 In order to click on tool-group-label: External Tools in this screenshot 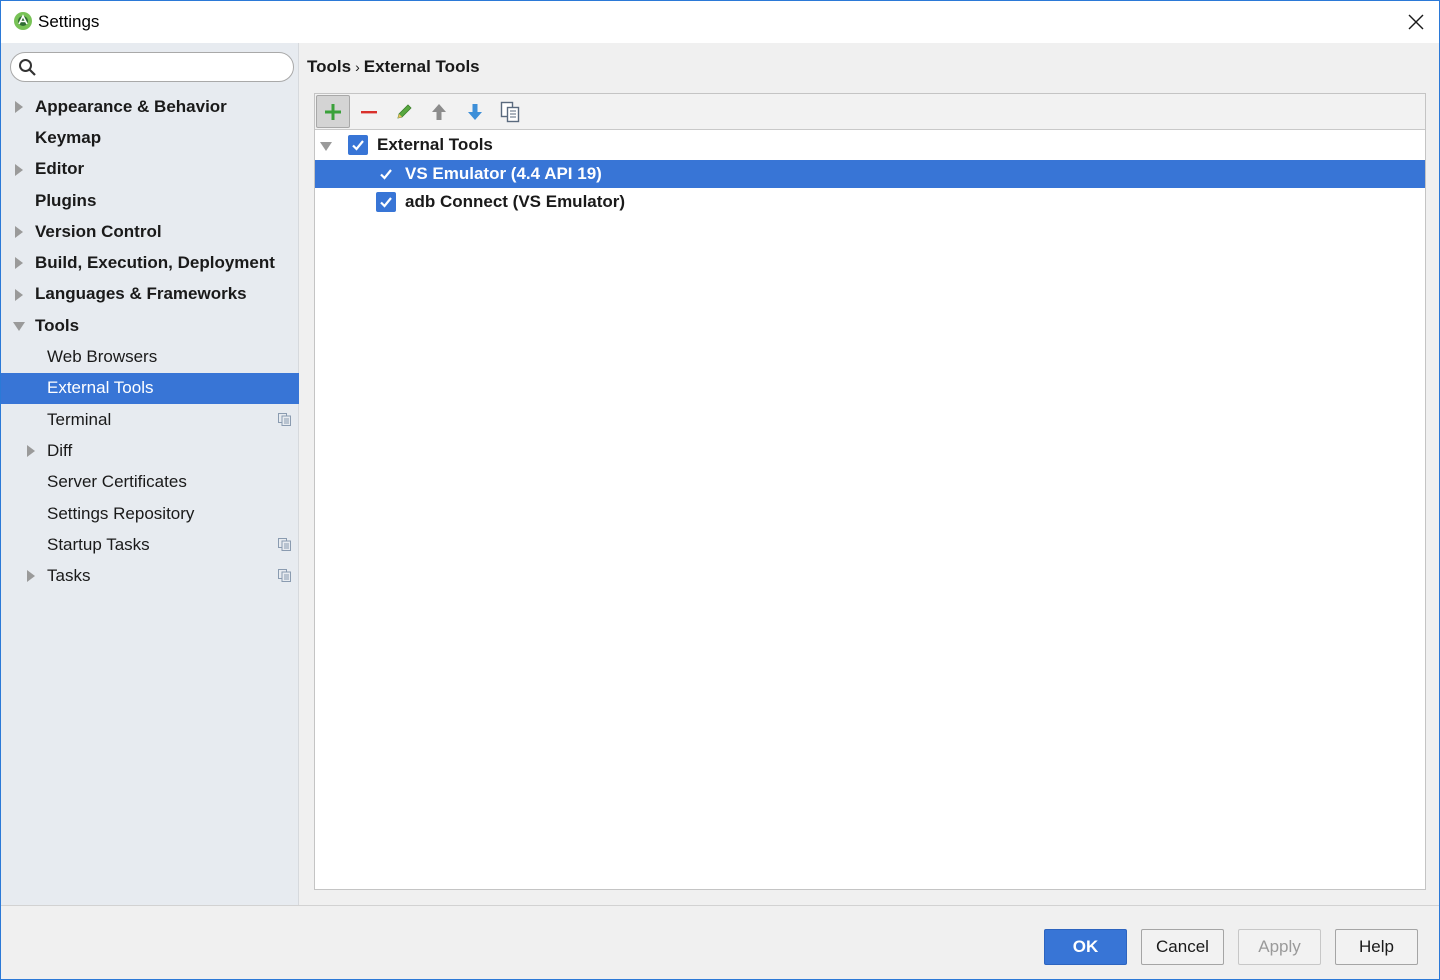, I will do `click(435, 144)`.